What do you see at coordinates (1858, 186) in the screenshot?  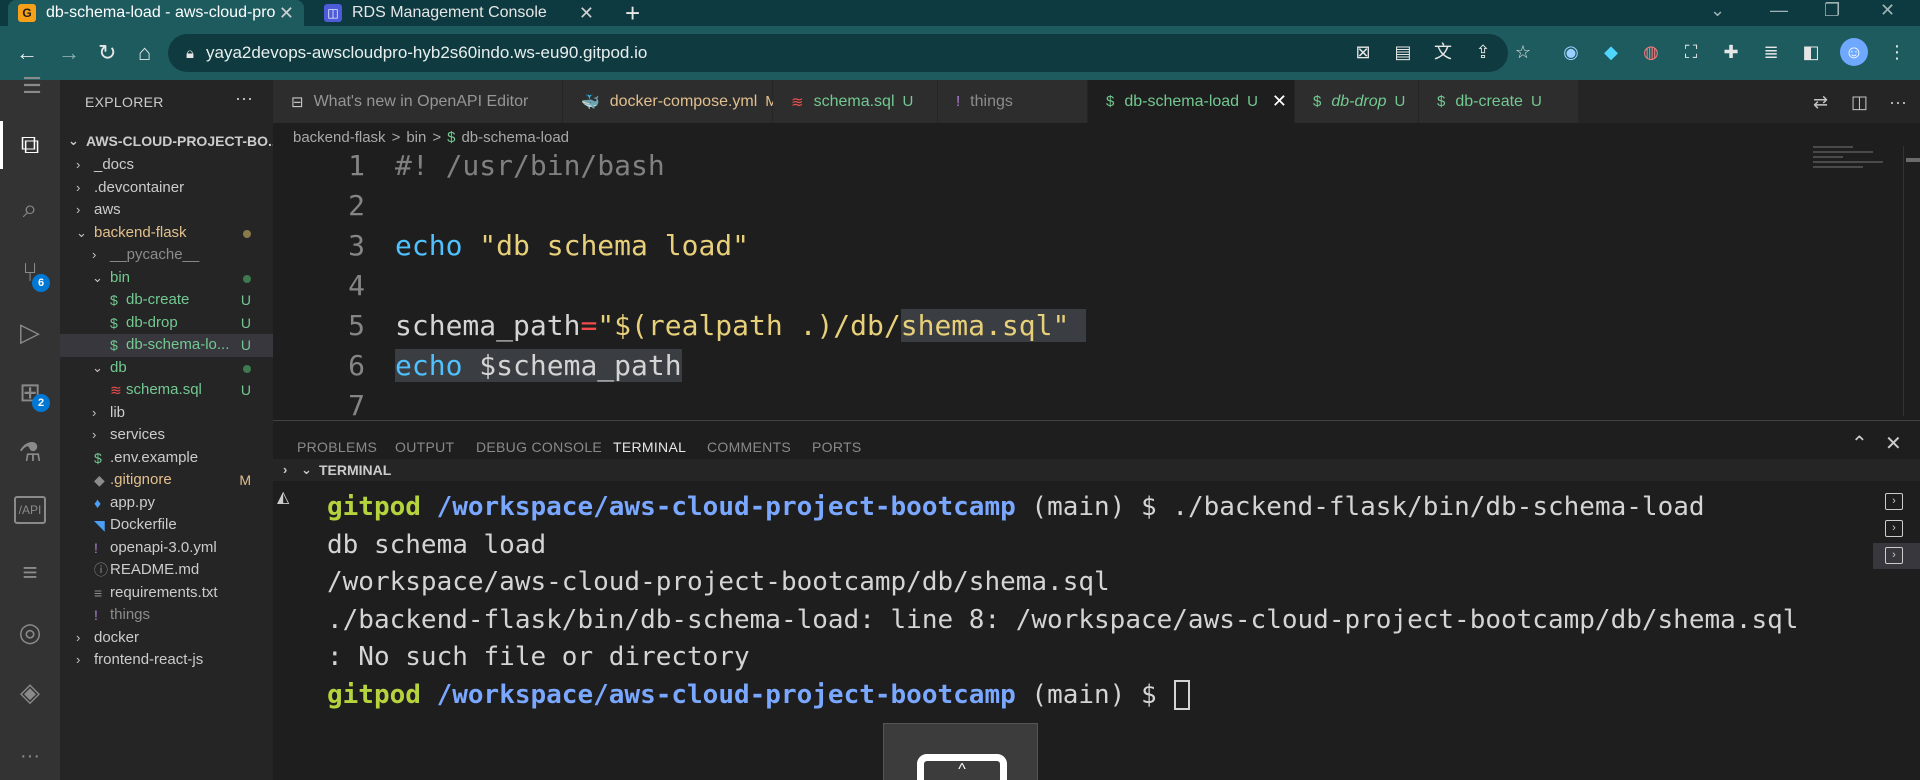 I see `minimap` at bounding box center [1858, 186].